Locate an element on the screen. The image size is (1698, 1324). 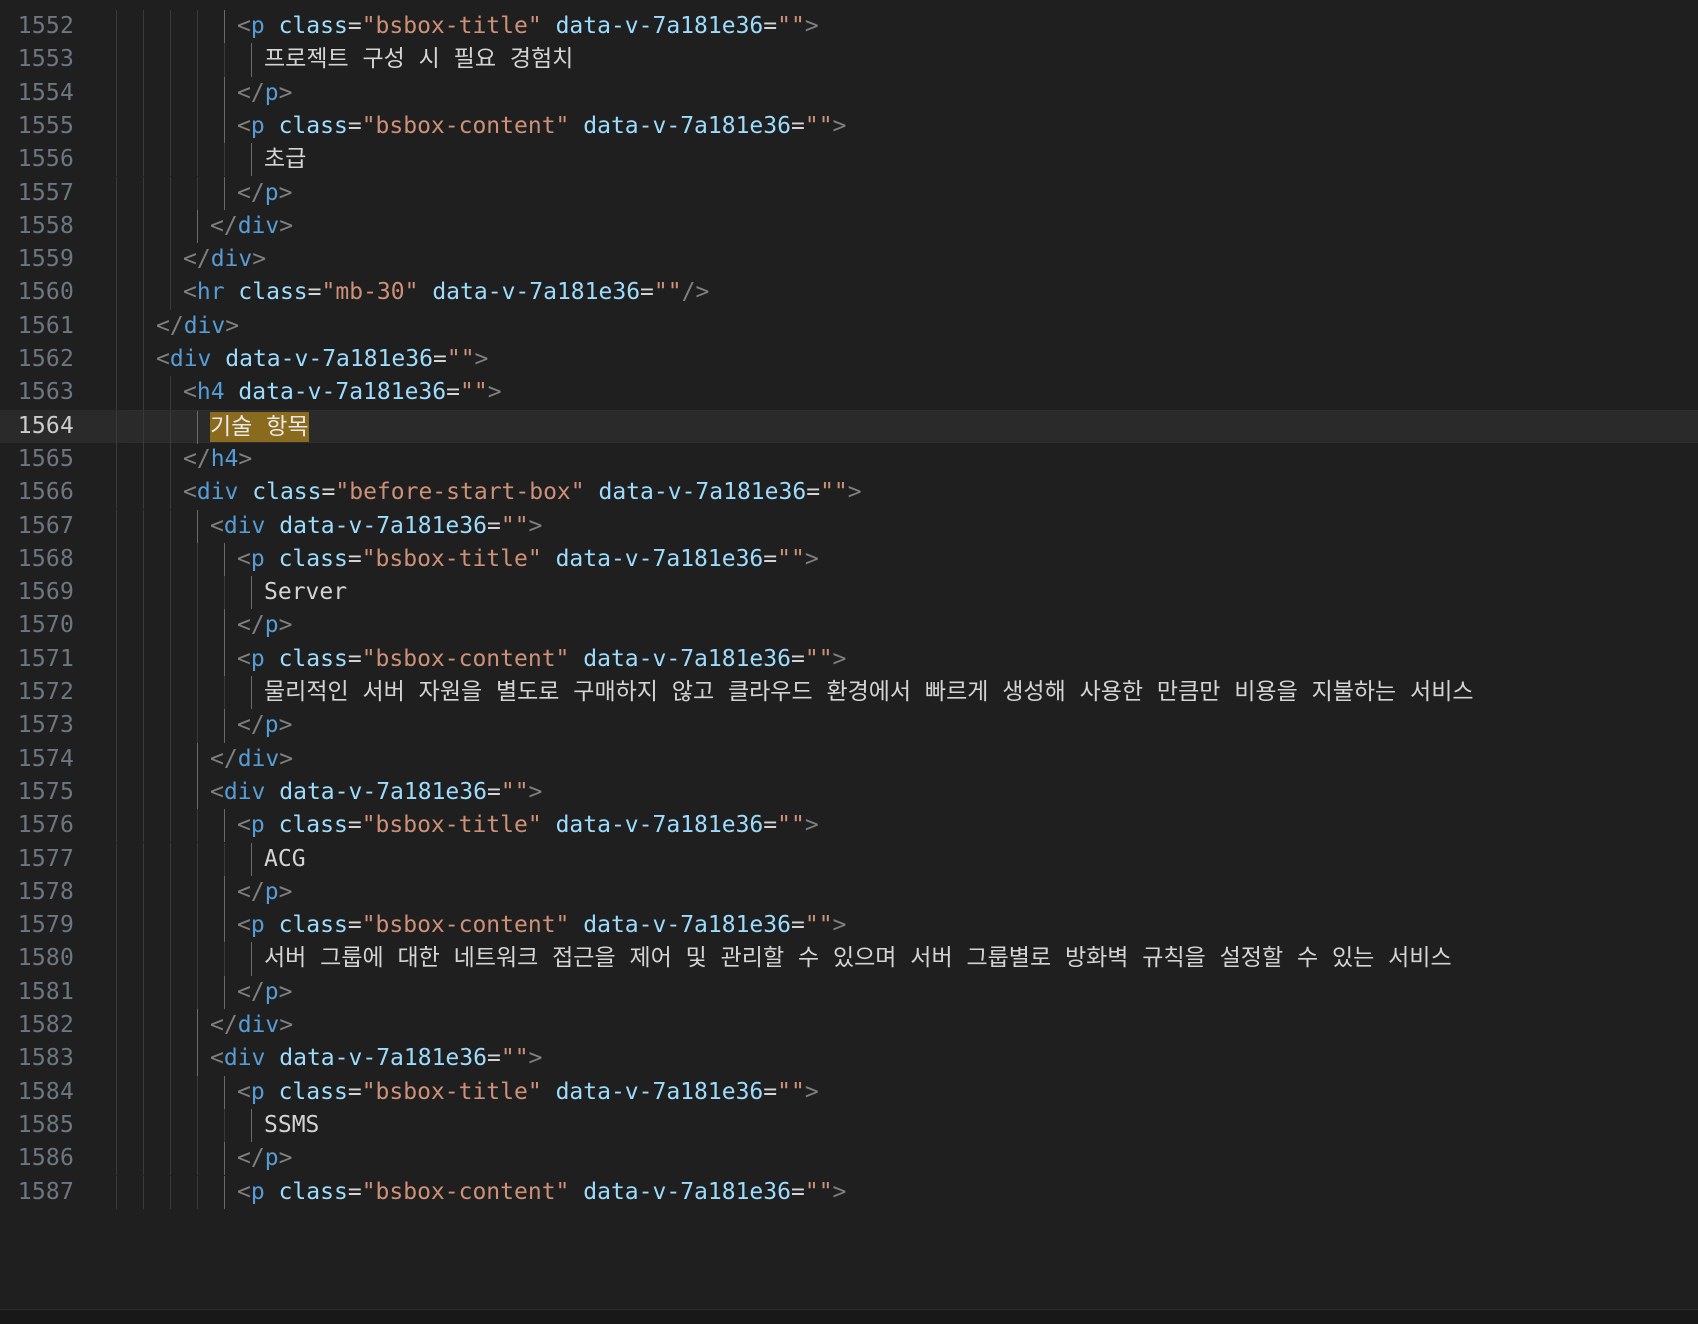
code-token: </ is located at coordinates (251, 725).